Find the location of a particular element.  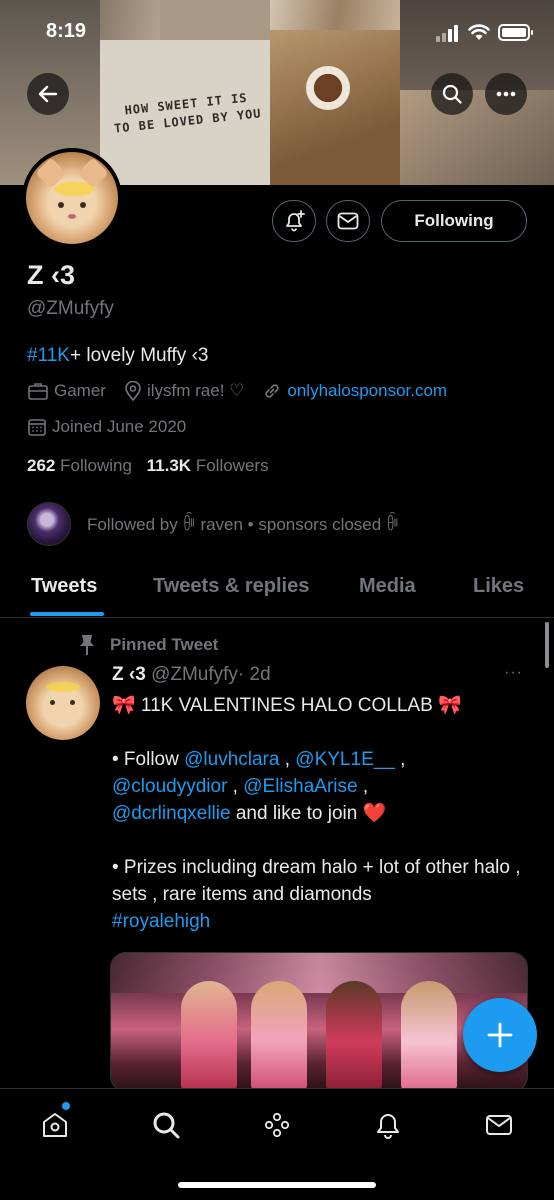

followed-by-row: Followed by ꀼ raven • sponsors closed ꀼ is located at coordinates (213, 524).